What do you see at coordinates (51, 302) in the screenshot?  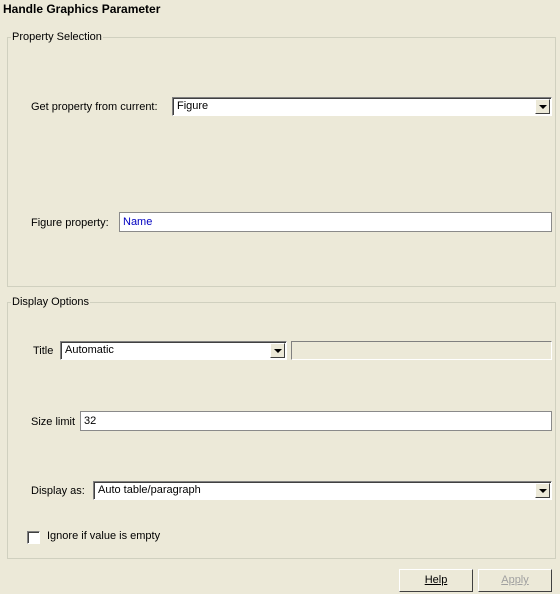 I see `display-options-legend: Display Options` at bounding box center [51, 302].